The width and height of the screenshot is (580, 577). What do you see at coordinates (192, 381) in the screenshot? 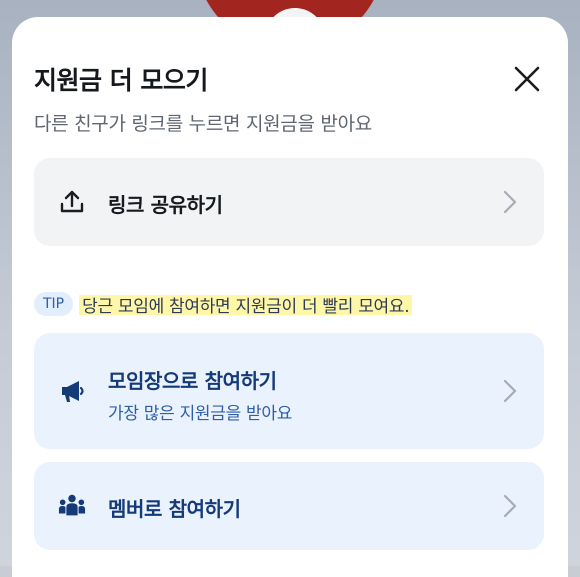
I see `join-as-leader-label: 모임장으로 참여하기` at bounding box center [192, 381].